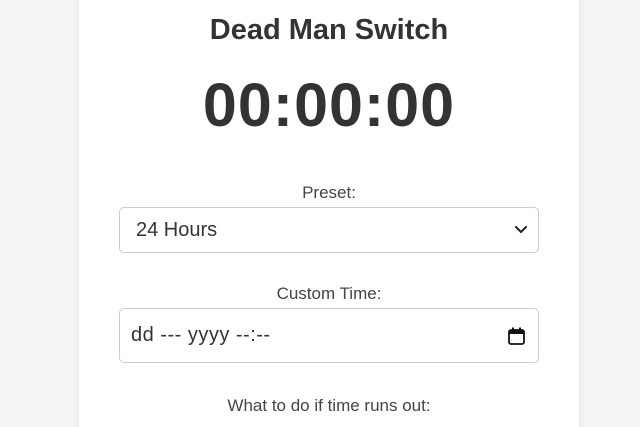  I want to click on page-title: Dead Man Switch, so click(329, 30).